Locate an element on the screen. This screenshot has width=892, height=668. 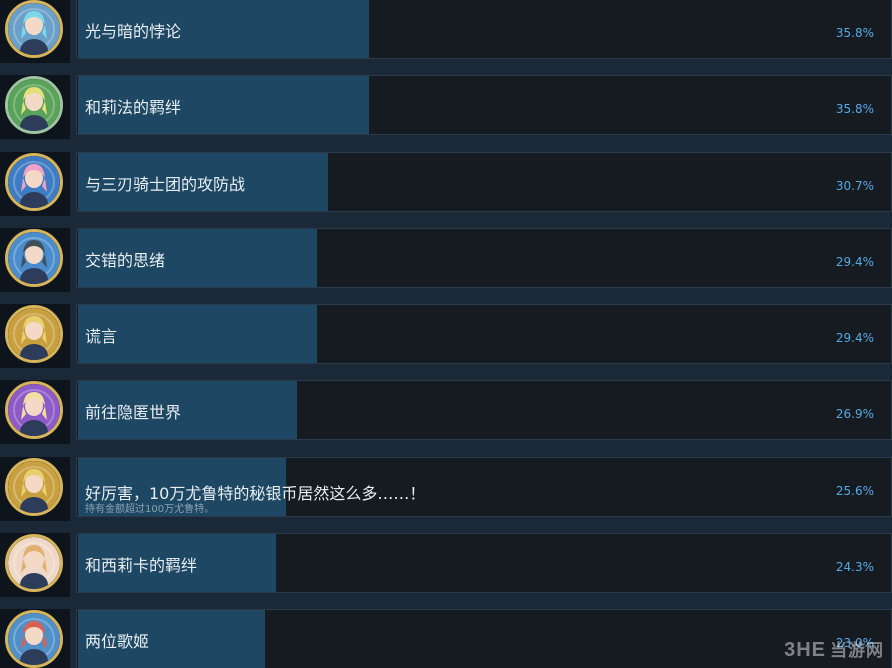
achievement-panel: 谎言 29.4% is located at coordinates (484, 334).